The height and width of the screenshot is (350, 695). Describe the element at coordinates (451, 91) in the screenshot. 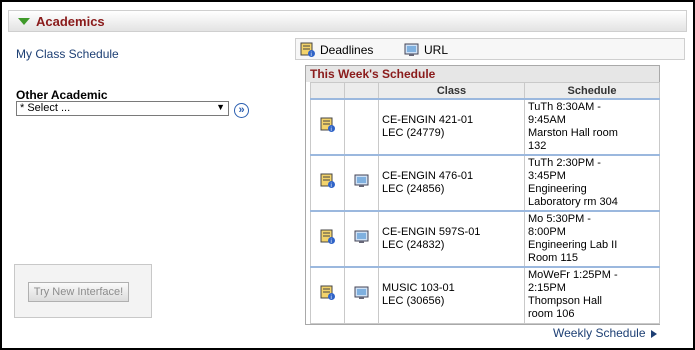

I see `col-class: Class` at that location.